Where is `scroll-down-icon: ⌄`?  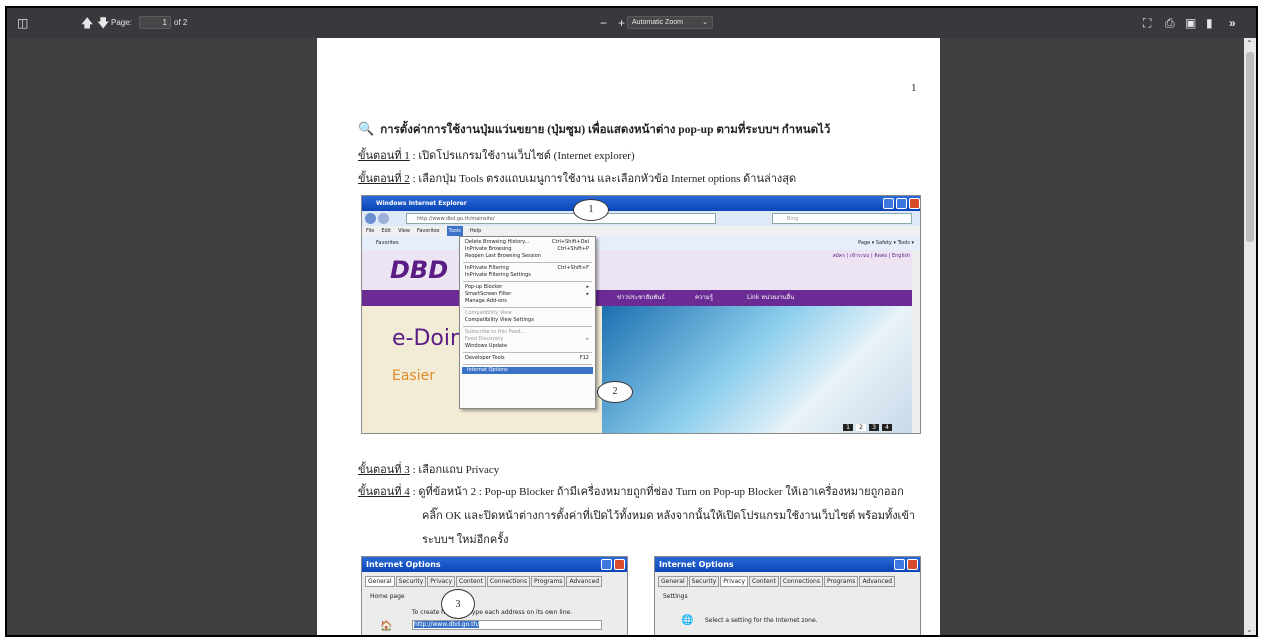
scroll-down-icon: ⌄ is located at coordinates (1249, 629).